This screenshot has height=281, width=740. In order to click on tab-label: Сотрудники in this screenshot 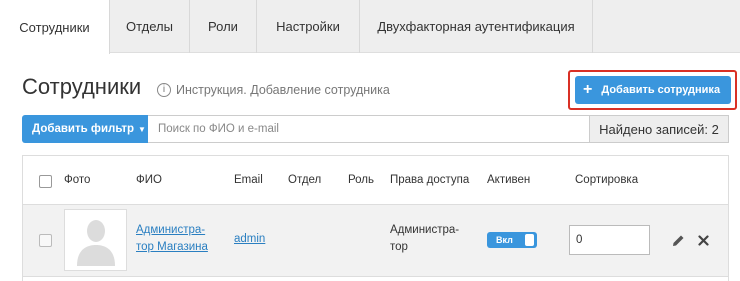, I will do `click(54, 27)`.